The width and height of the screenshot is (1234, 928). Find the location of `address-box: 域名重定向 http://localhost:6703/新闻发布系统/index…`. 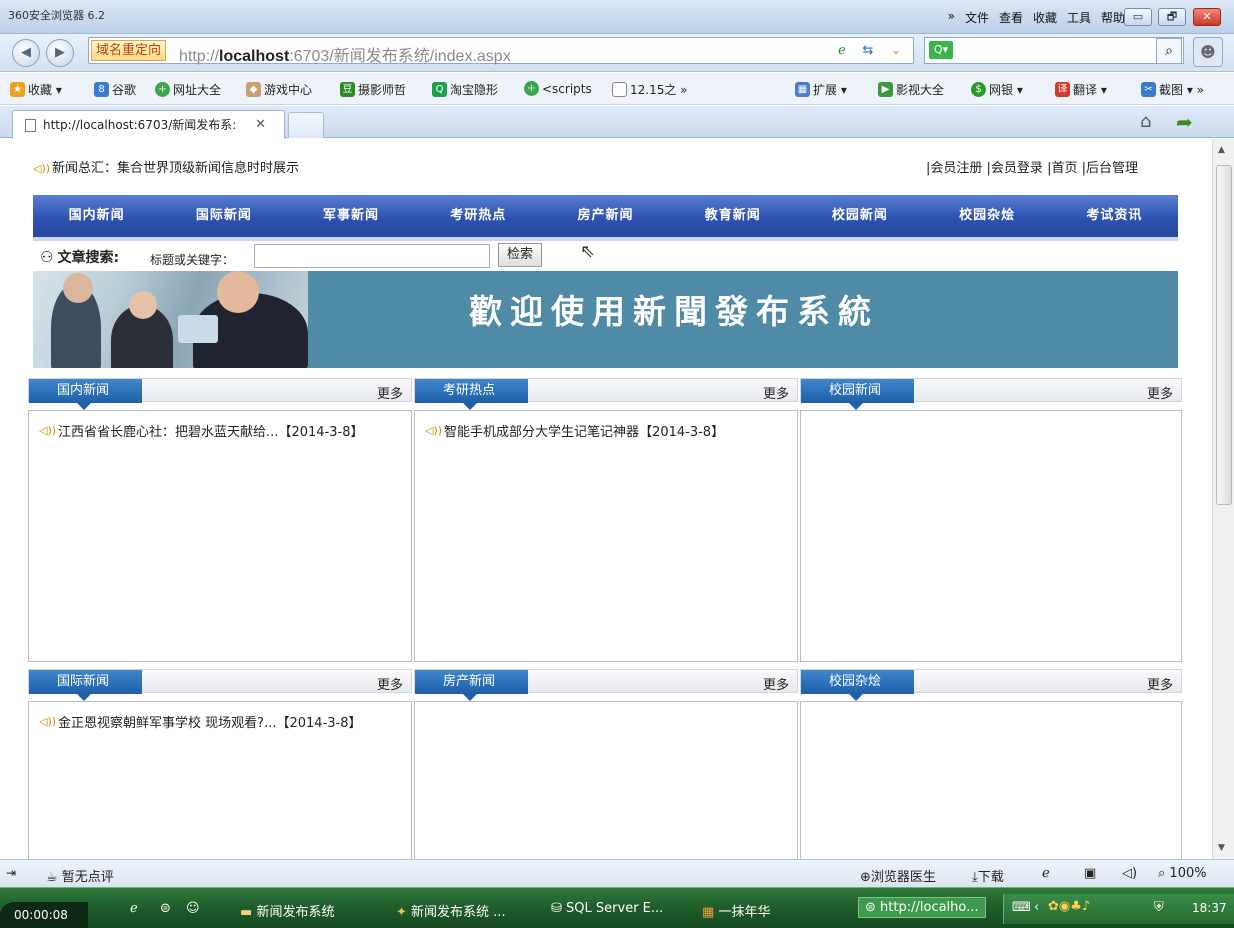

address-box: 域名重定向 http://localhost:6703/新闻发布系统/index… is located at coordinates (501, 51).